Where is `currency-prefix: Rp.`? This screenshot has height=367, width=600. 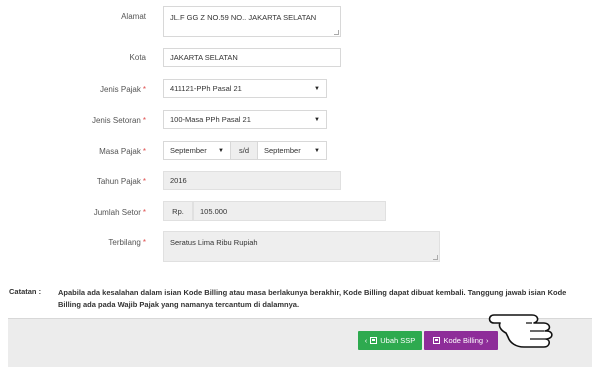
currency-prefix: Rp. is located at coordinates (178, 211).